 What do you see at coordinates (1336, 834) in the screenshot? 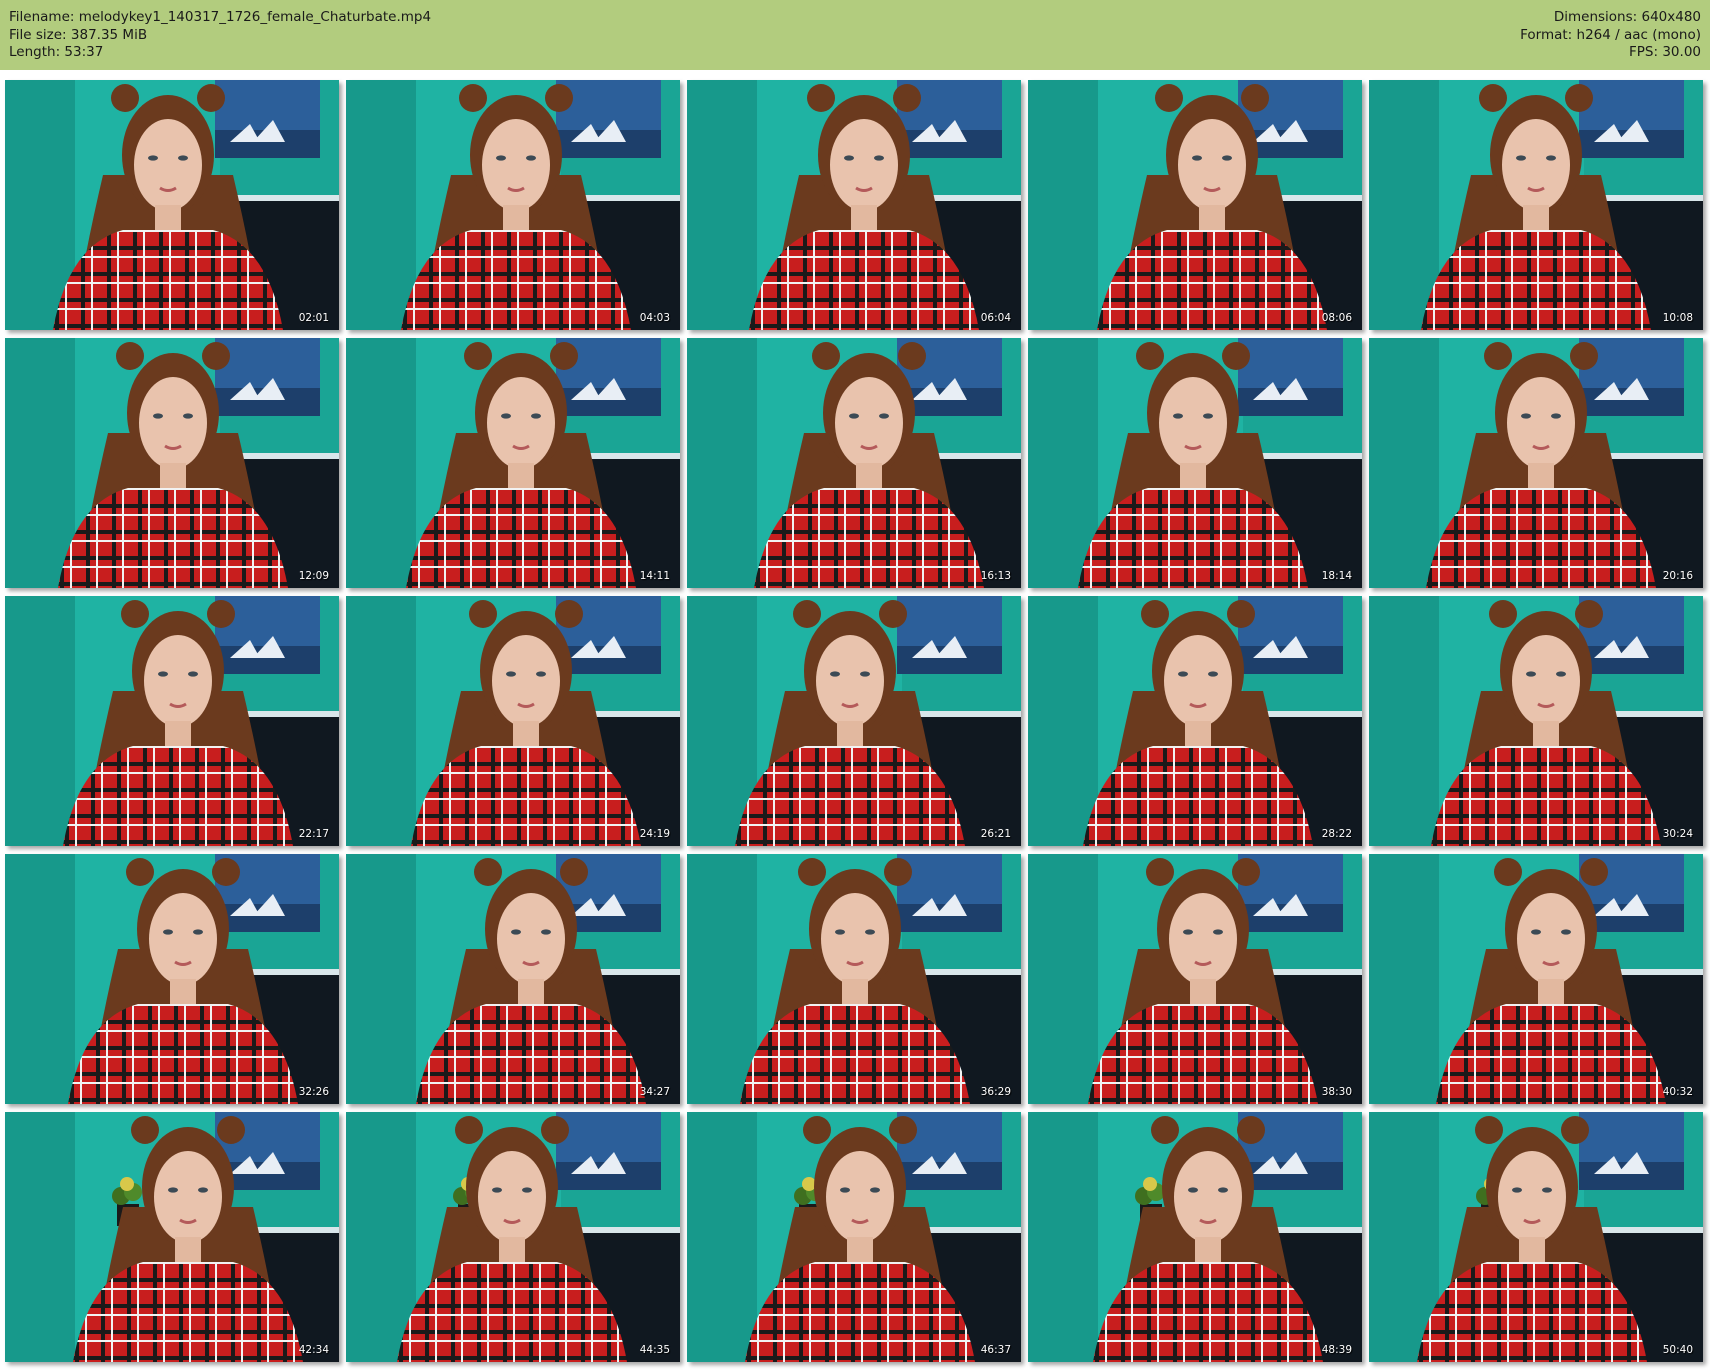
I see `thumbnail-timestamp: 28:22` at bounding box center [1336, 834].